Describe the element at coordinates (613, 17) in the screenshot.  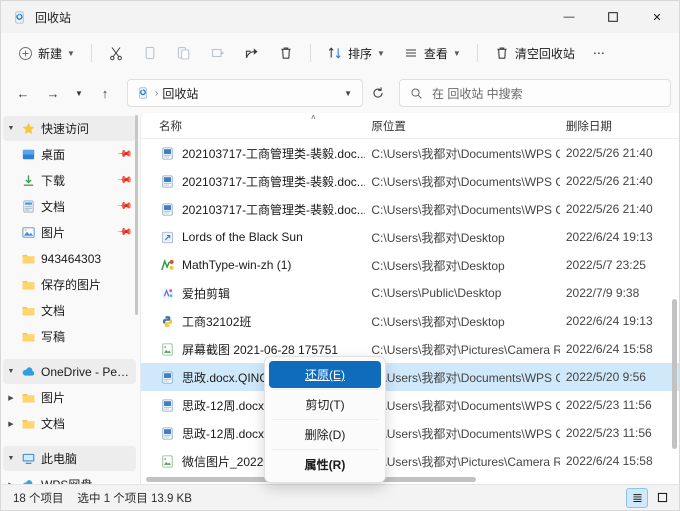
I see `maximize-button` at that location.